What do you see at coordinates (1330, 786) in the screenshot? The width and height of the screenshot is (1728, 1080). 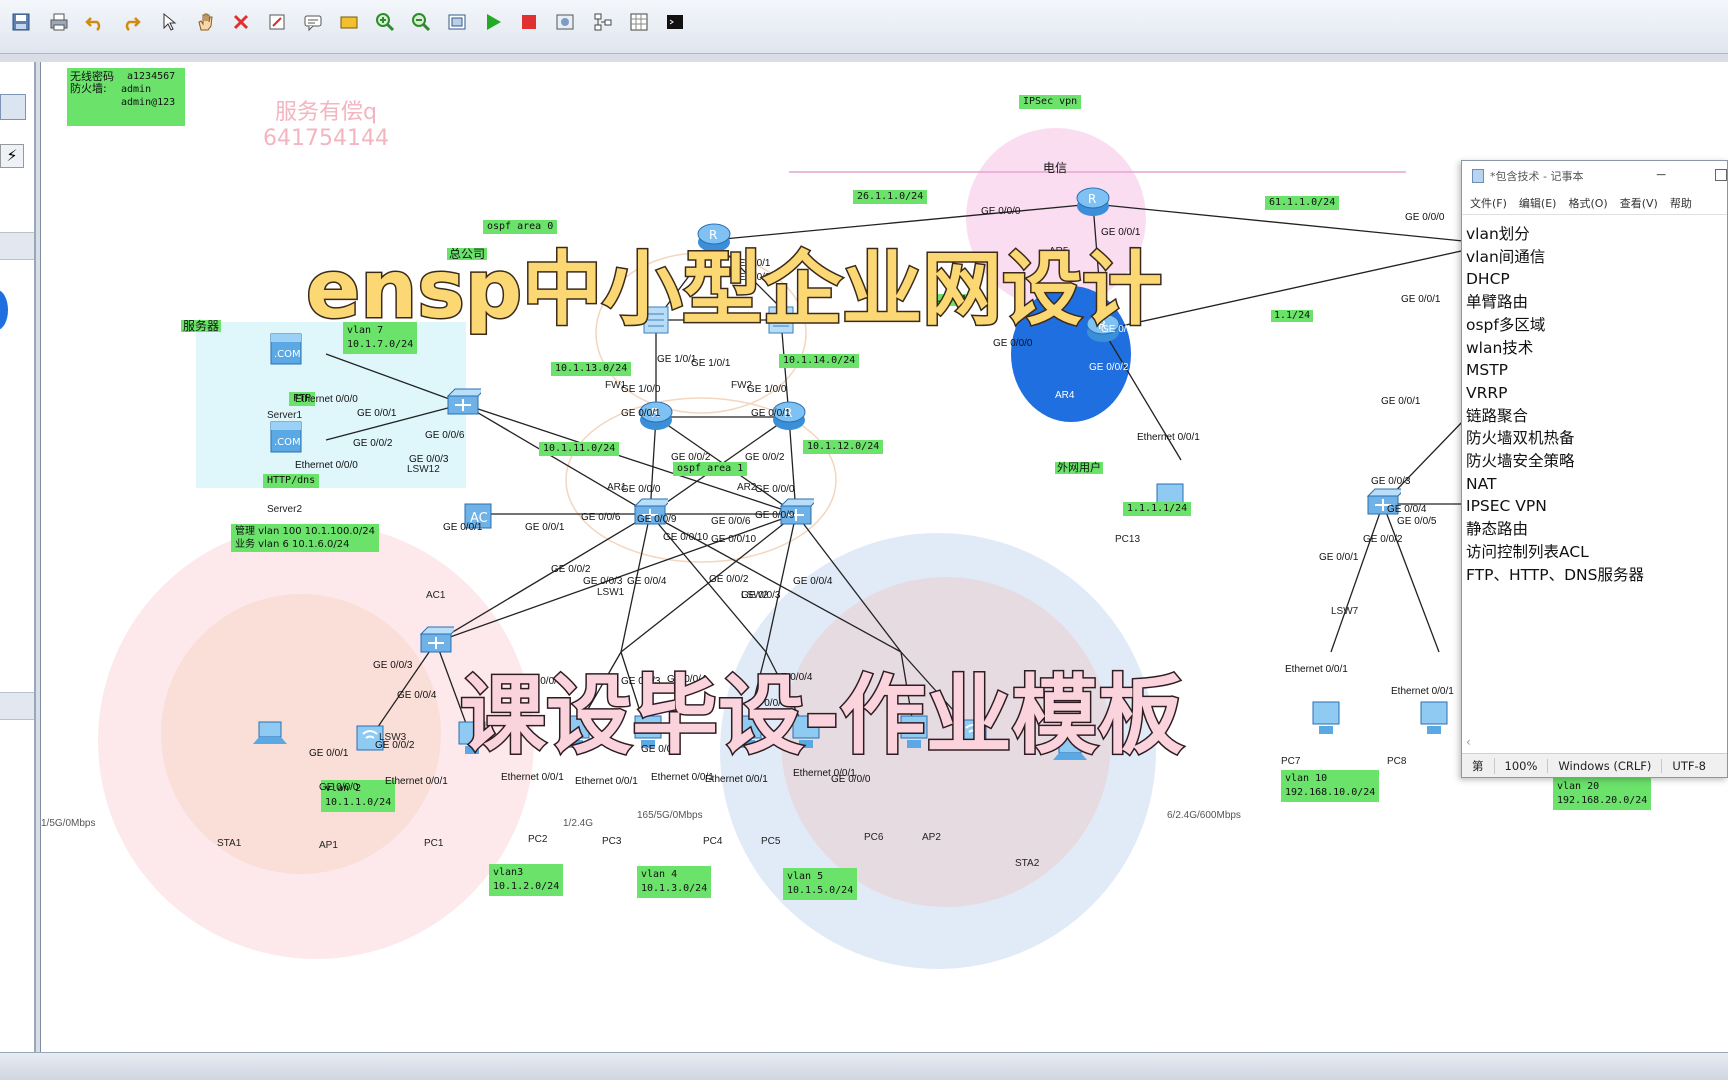 I see `vlan10-label: vlan 10 192.168.10.0/24` at bounding box center [1330, 786].